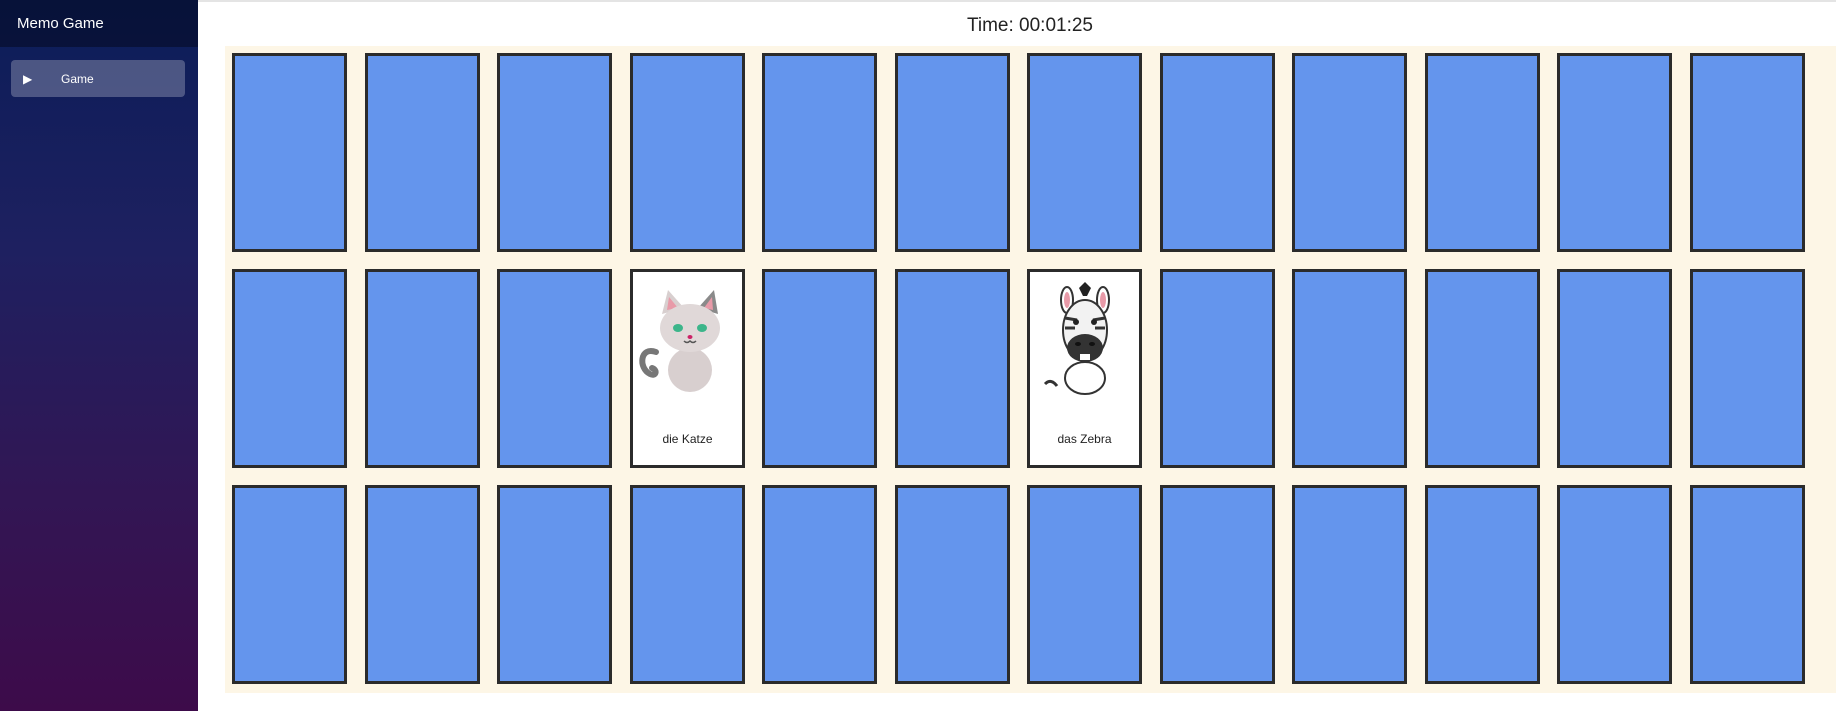 The width and height of the screenshot is (1836, 711). I want to click on memory-card-face-up: das Zebra, so click(1084, 368).